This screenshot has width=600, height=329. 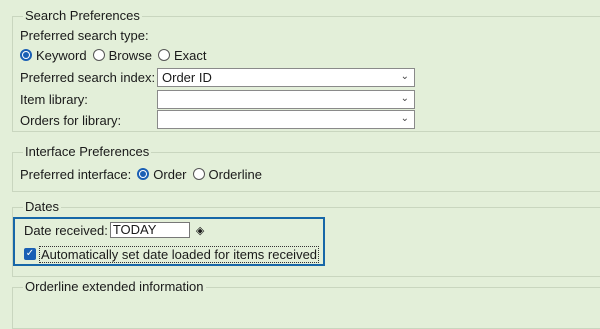 I want to click on radio-keyword: Keyword, so click(x=53, y=55).